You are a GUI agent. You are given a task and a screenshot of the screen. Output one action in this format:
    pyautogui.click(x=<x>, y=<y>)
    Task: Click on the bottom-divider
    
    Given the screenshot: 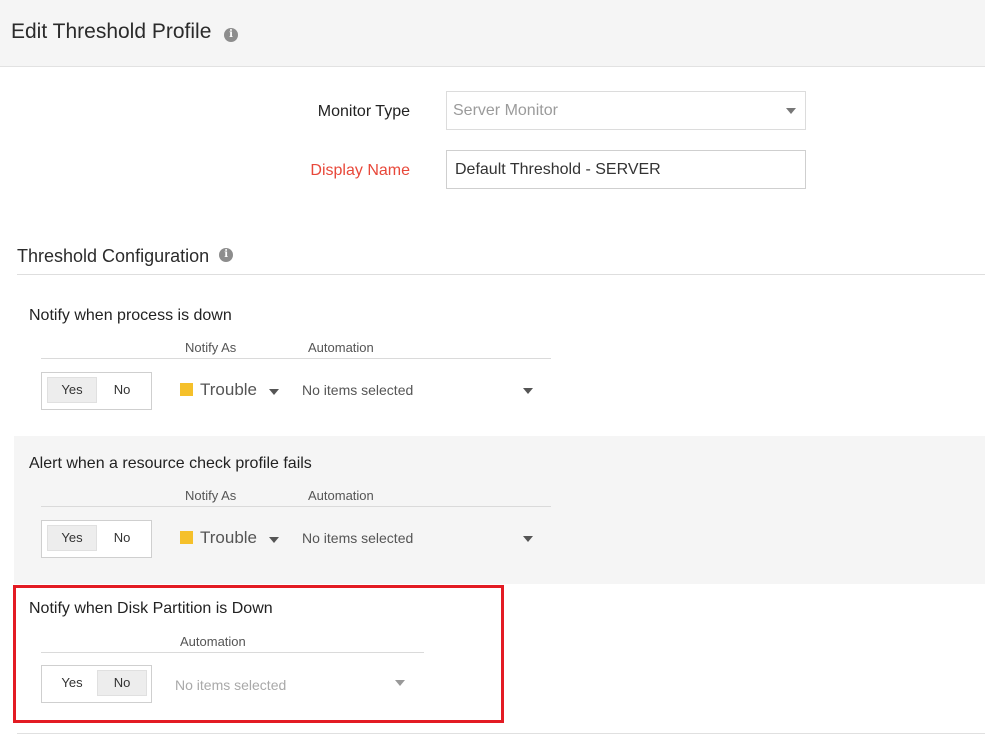 What is the action you would take?
    pyautogui.click(x=501, y=733)
    